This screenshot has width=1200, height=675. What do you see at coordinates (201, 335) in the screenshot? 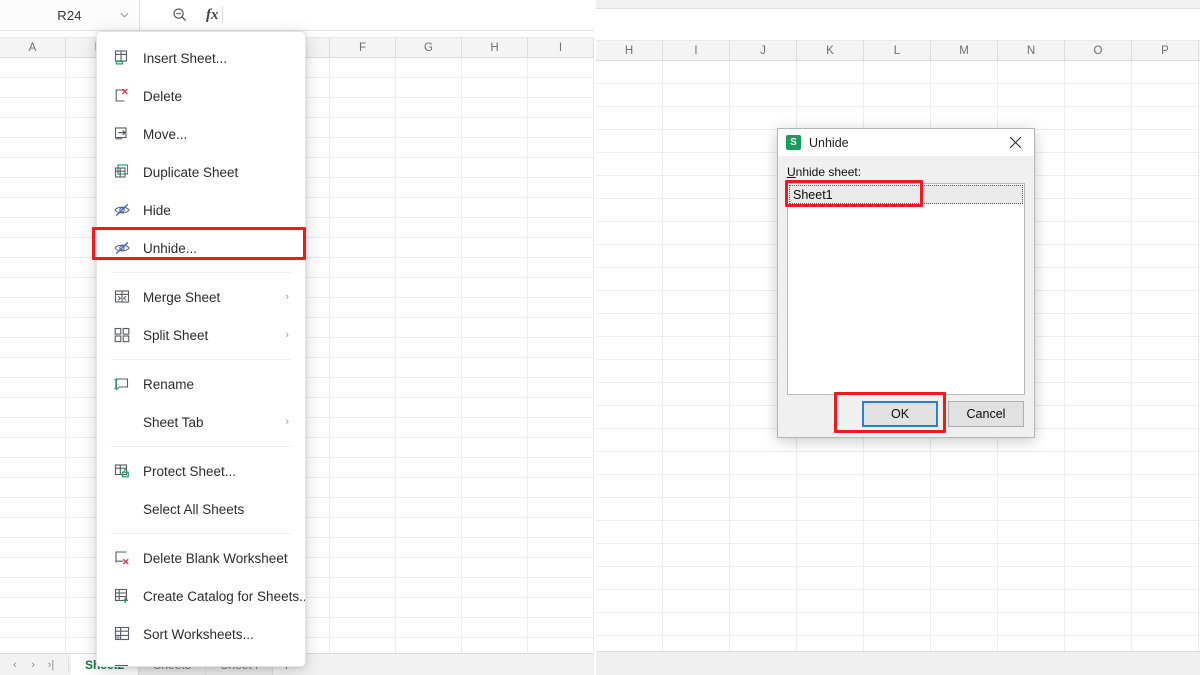
I see `menu-item-split-sheet: Split Sheet ›` at bounding box center [201, 335].